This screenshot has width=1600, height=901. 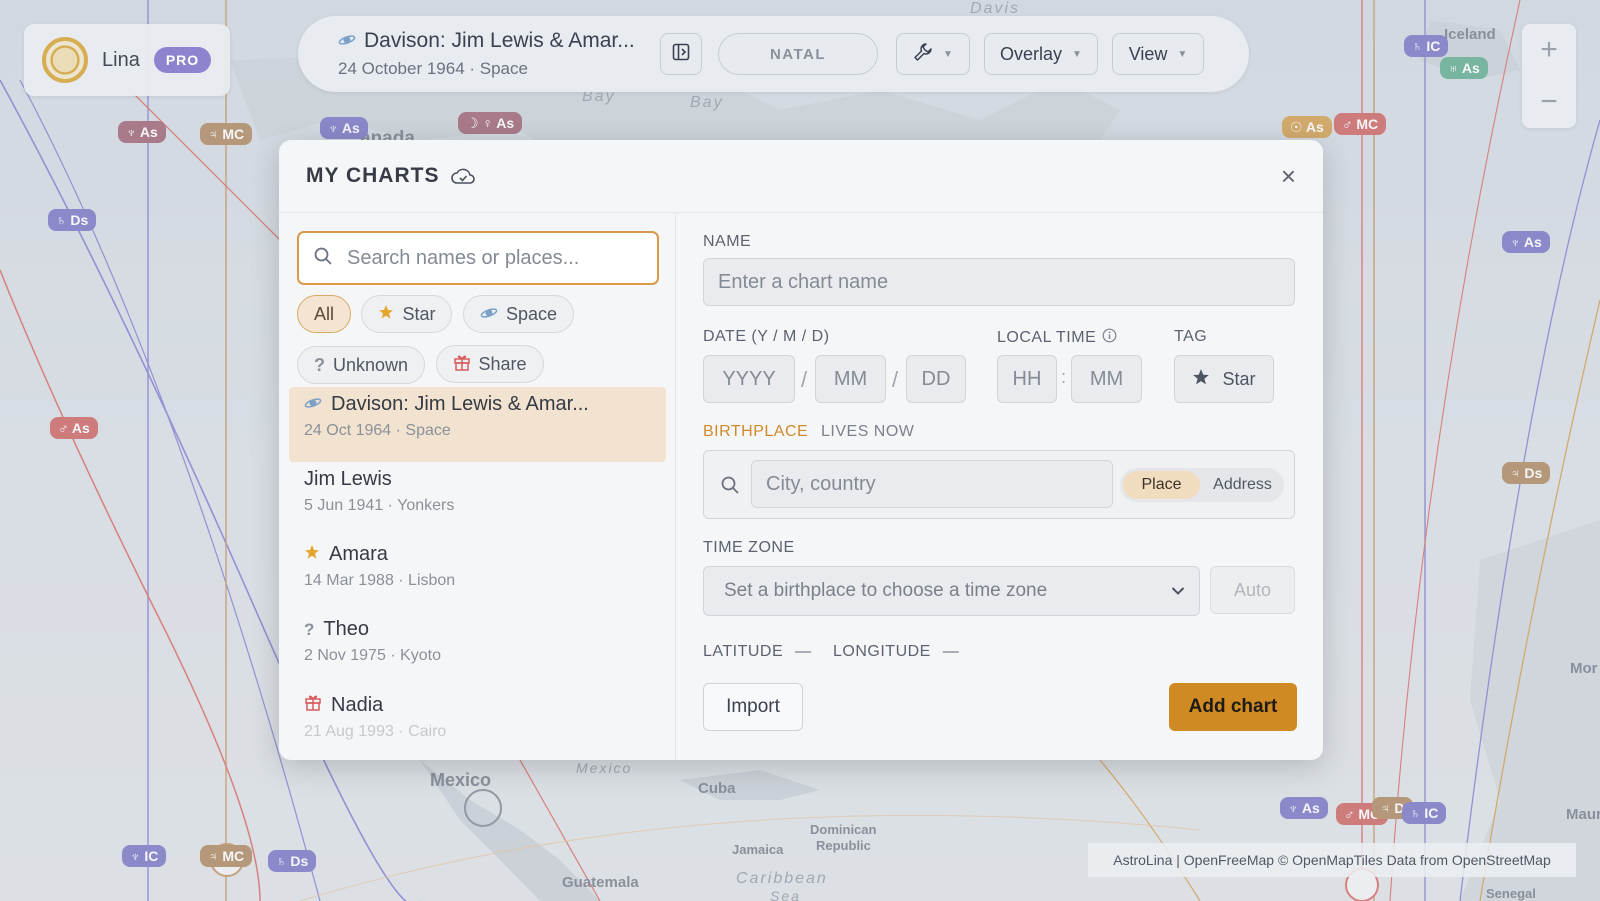 What do you see at coordinates (121, 59) in the screenshot?
I see `user-name: Lina` at bounding box center [121, 59].